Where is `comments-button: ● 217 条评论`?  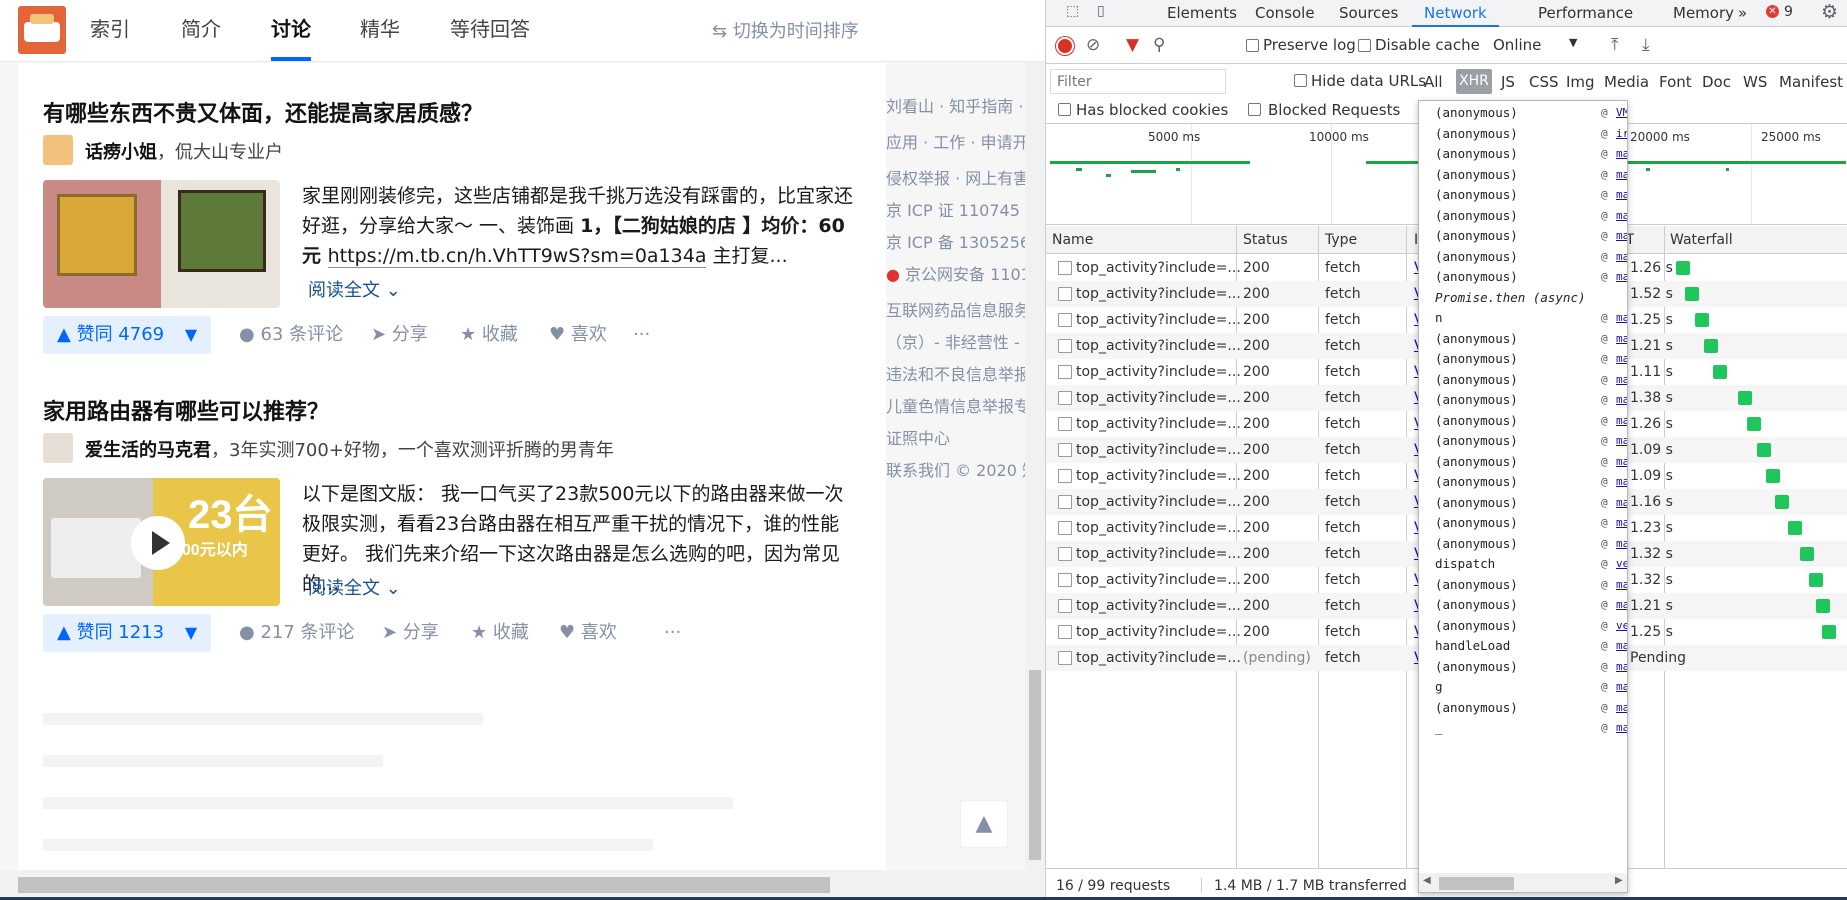 comments-button: ● 217 条评论 is located at coordinates (297, 633).